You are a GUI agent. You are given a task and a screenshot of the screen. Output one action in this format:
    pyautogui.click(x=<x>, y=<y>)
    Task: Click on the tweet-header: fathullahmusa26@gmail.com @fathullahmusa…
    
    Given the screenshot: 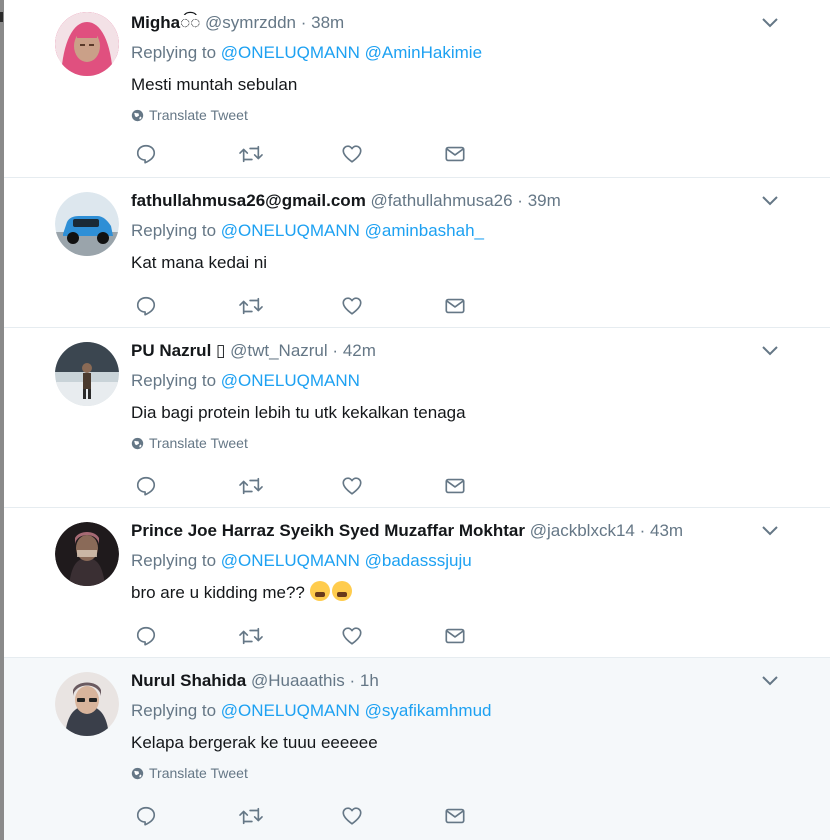 What is the action you would take?
    pyautogui.click(x=460, y=201)
    